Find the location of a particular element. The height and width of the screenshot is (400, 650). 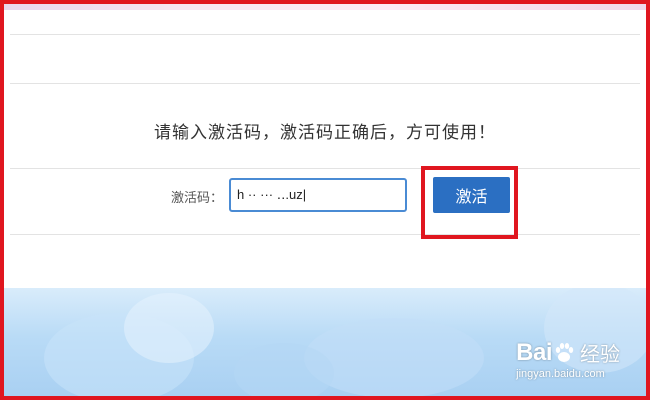

top-banner is located at coordinates (325, 7).